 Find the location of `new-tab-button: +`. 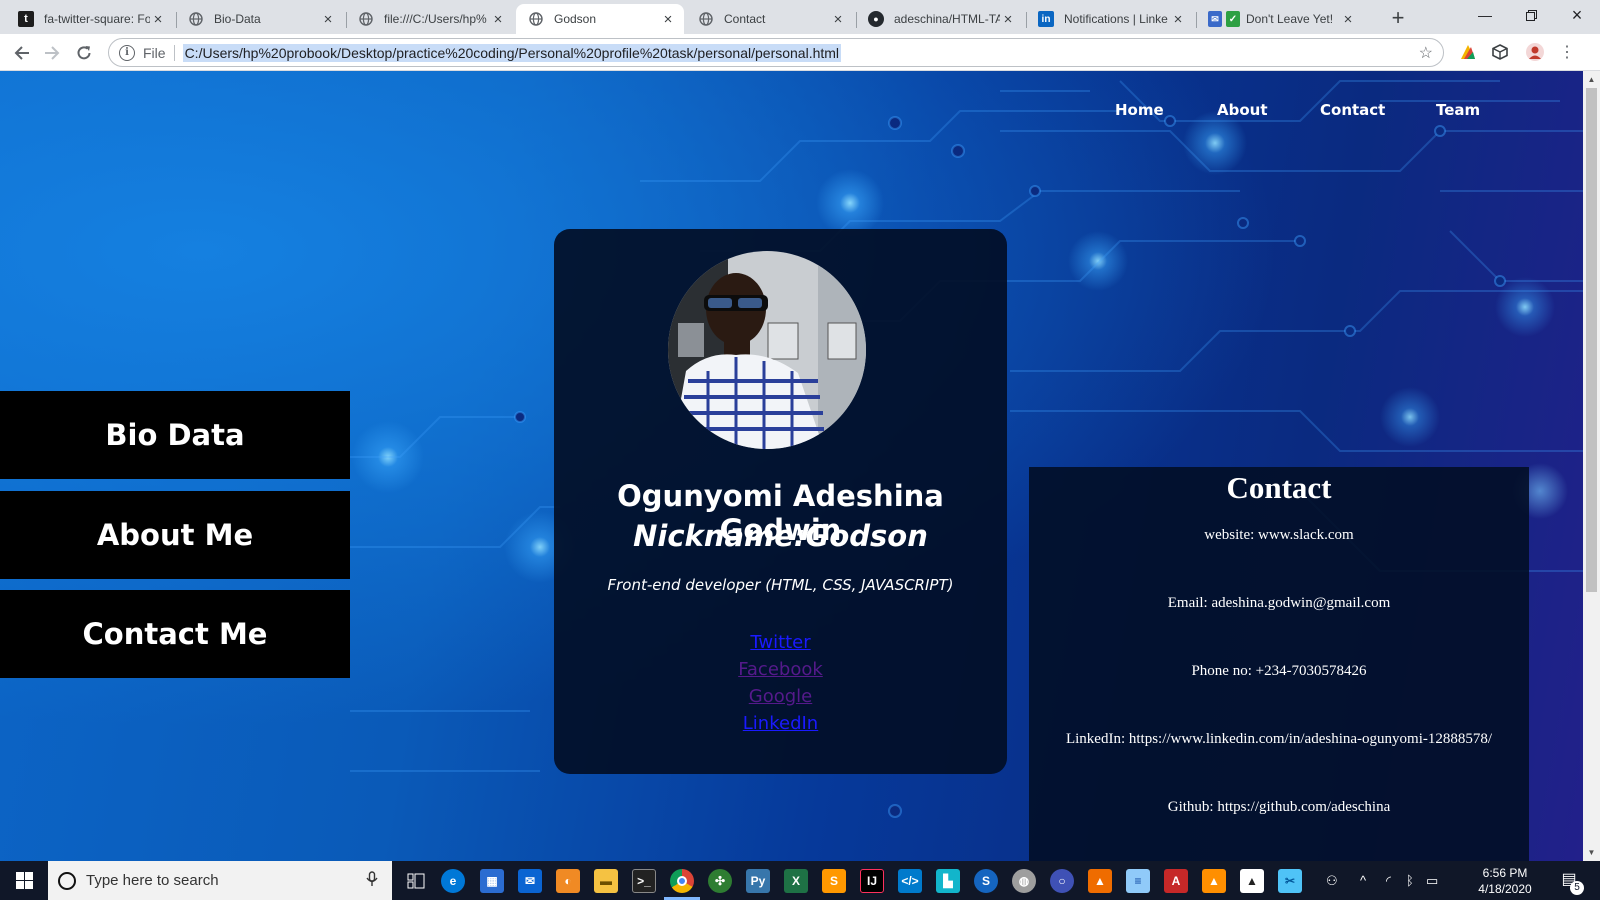

new-tab-button: + is located at coordinates (1398, 19).